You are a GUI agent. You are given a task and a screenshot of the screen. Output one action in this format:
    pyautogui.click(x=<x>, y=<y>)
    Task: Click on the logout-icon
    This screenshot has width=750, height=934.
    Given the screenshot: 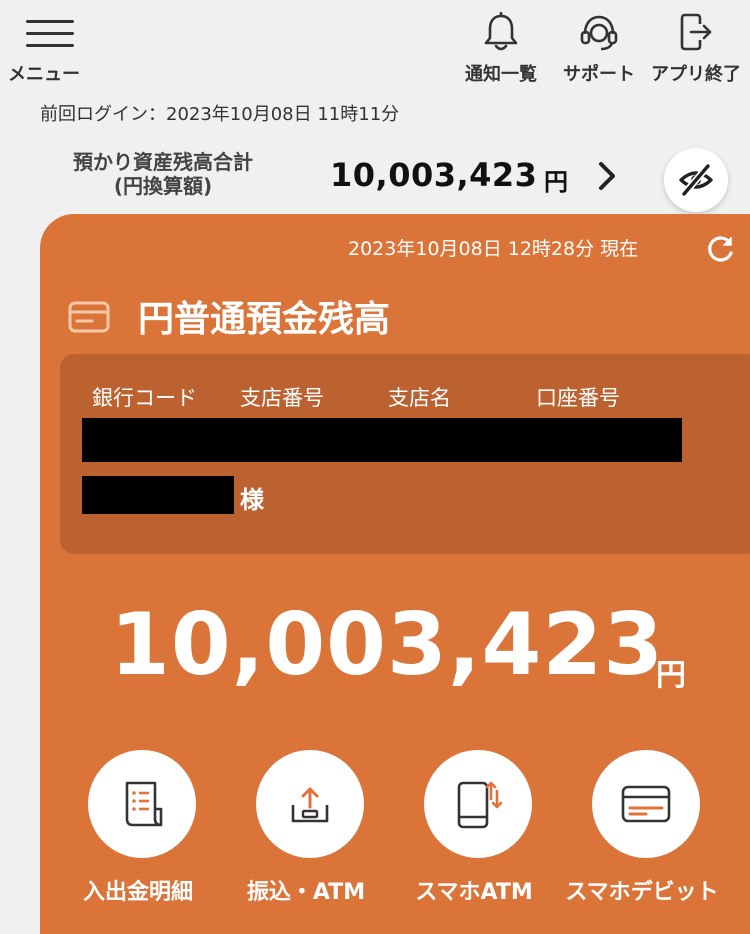 What is the action you would take?
    pyautogui.click(x=696, y=32)
    